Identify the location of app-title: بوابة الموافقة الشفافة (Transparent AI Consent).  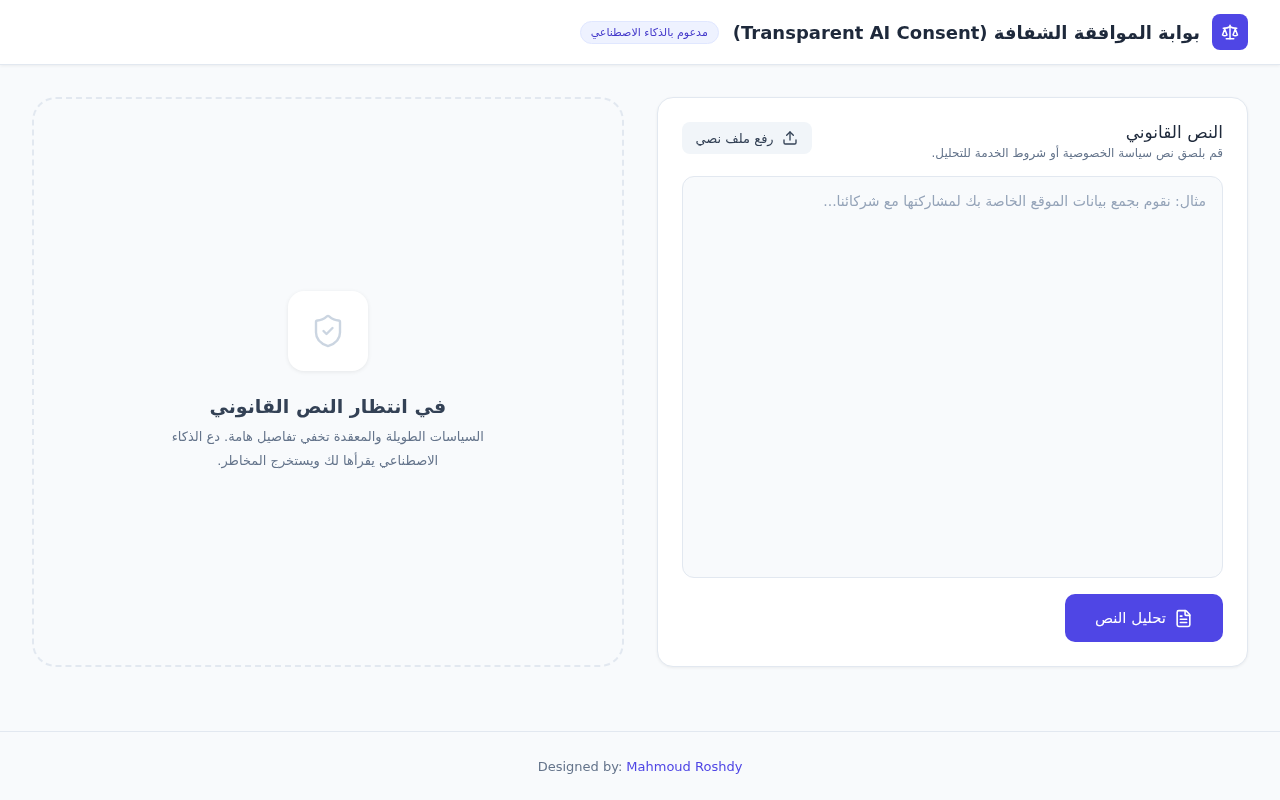
(966, 32).